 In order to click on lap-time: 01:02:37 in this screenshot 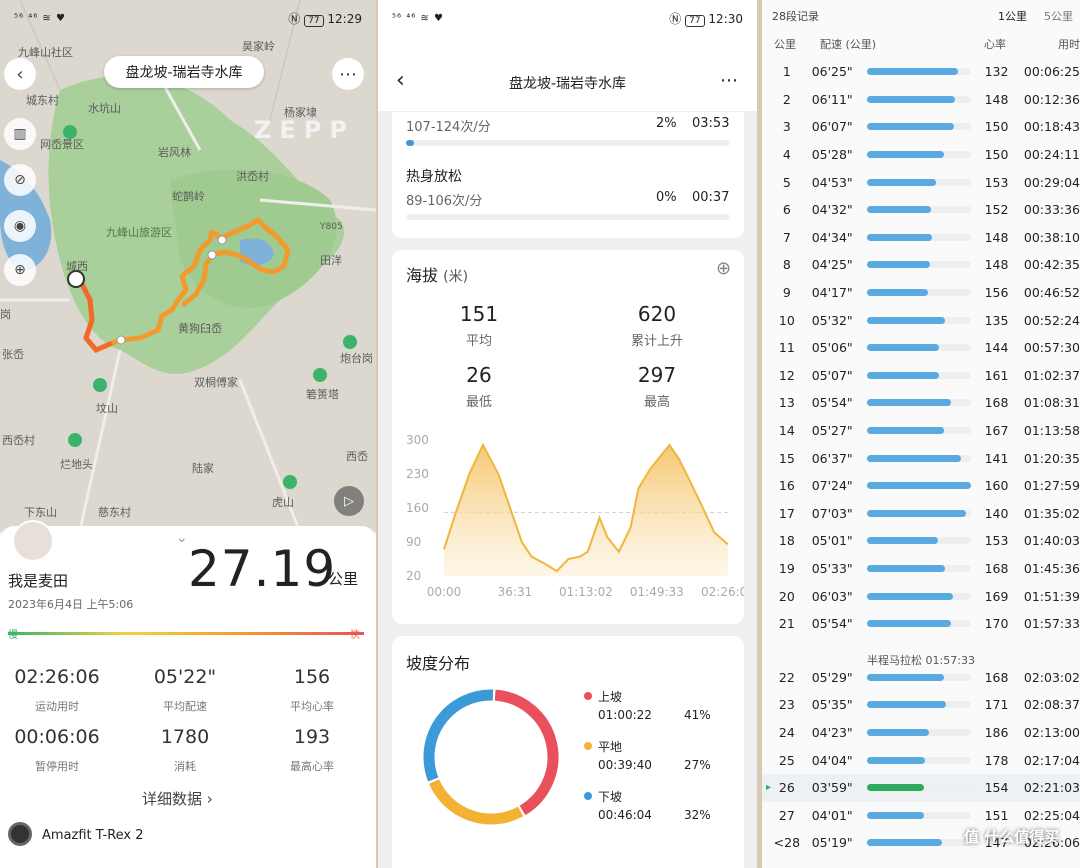, I will do `click(1051, 375)`.